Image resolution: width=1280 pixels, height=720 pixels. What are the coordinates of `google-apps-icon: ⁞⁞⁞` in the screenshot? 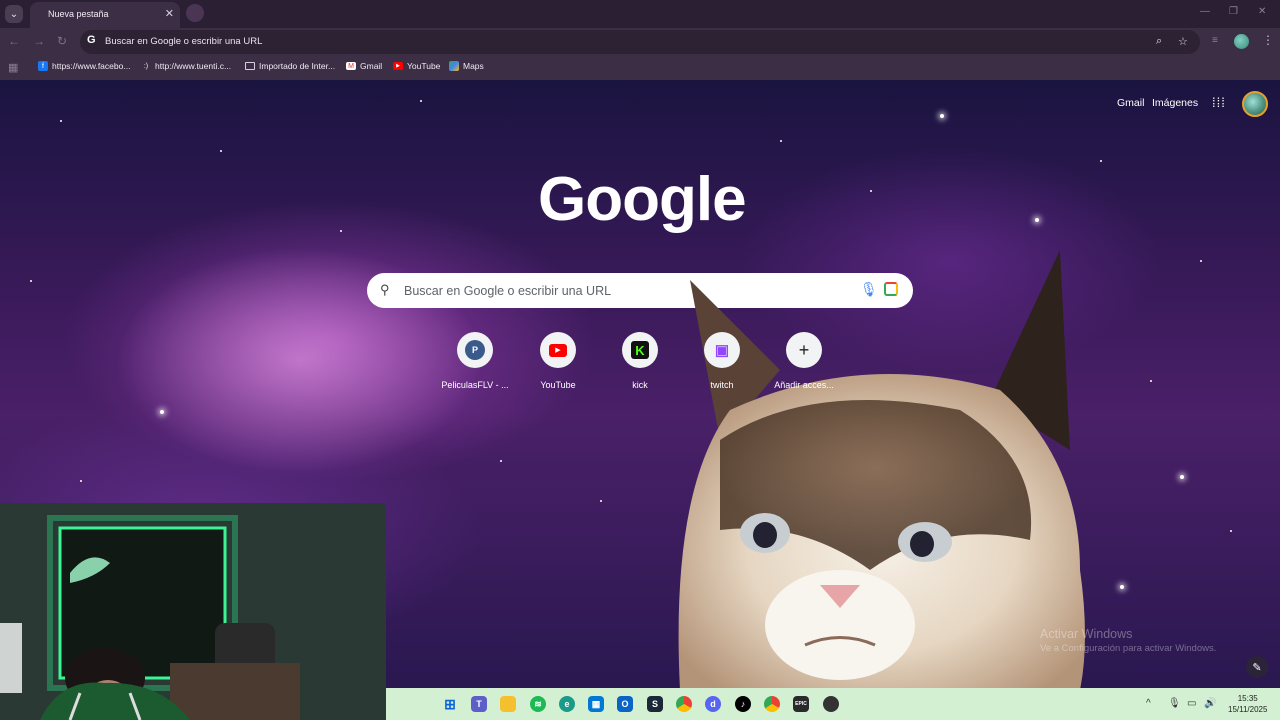 It's located at (1219, 102).